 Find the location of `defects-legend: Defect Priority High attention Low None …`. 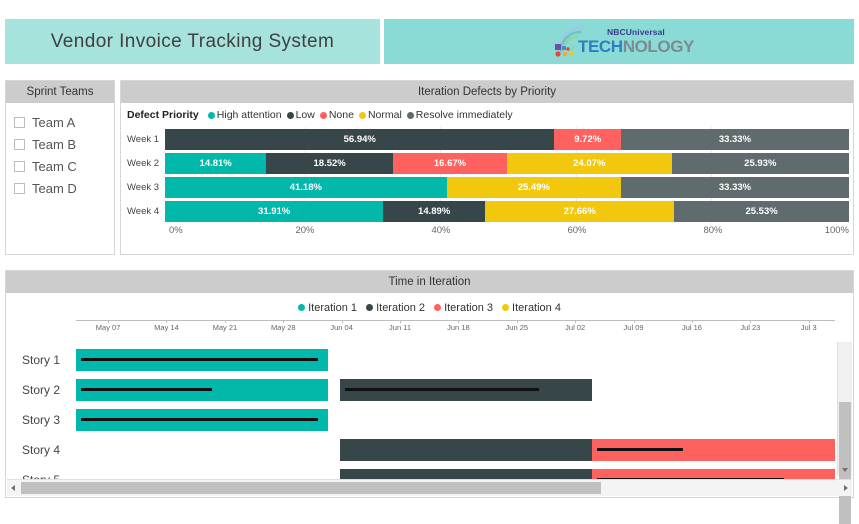

defects-legend: Defect Priority High attention Low None … is located at coordinates (487, 112).